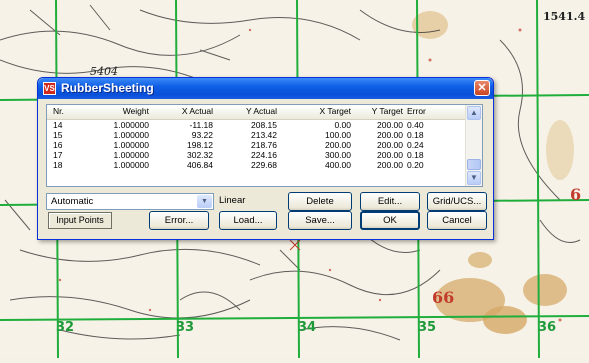 This screenshot has width=589, height=363. I want to click on cell-x-target: 400.00, so click(338, 165).